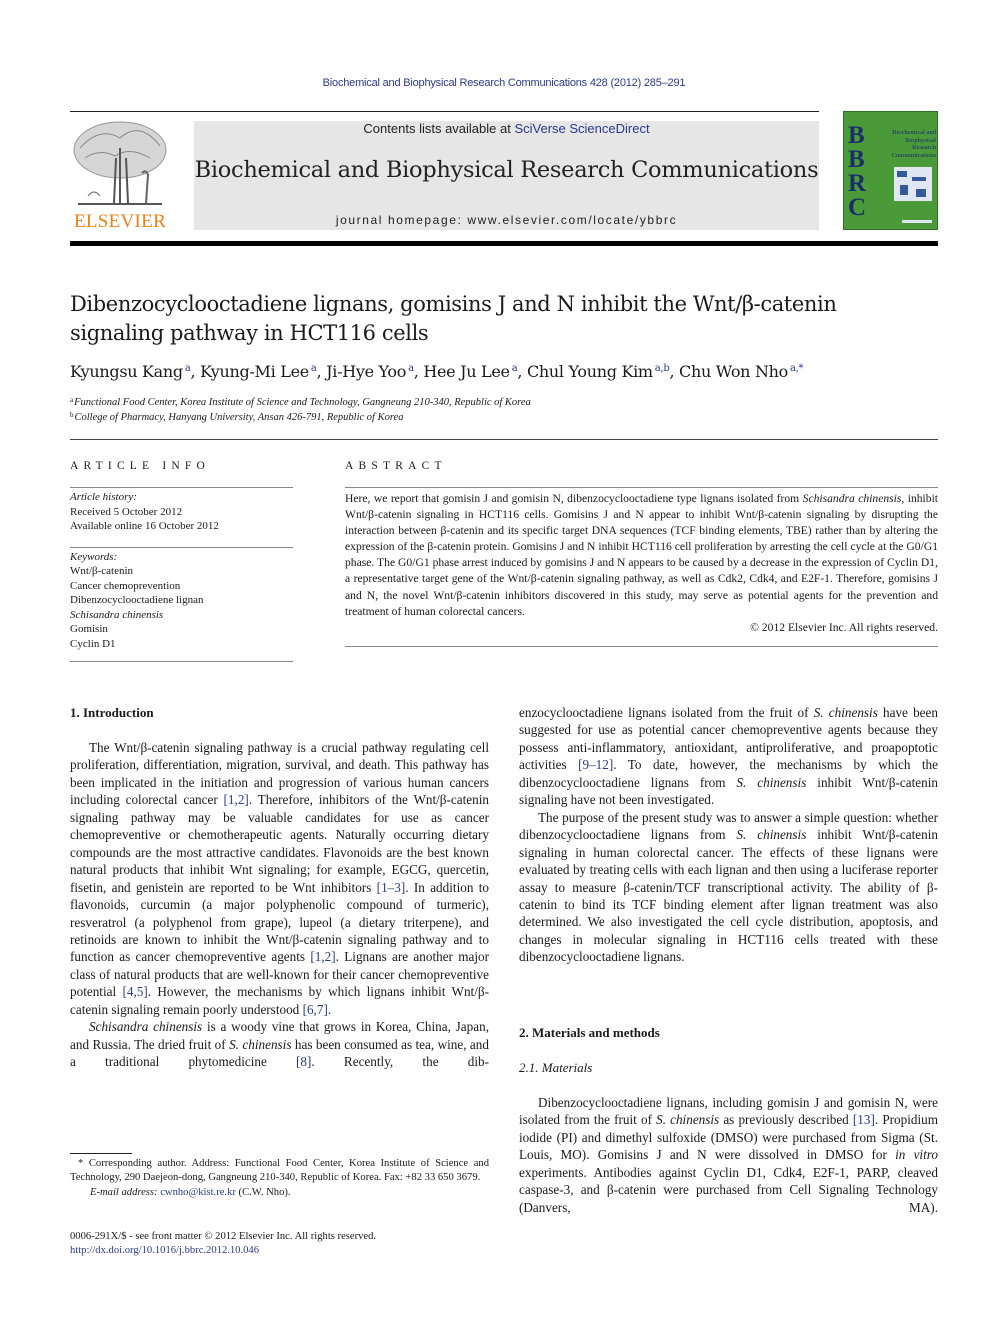 This screenshot has width=992, height=1323. Describe the element at coordinates (103, 497) in the screenshot. I see `history-label: Article history:` at that location.